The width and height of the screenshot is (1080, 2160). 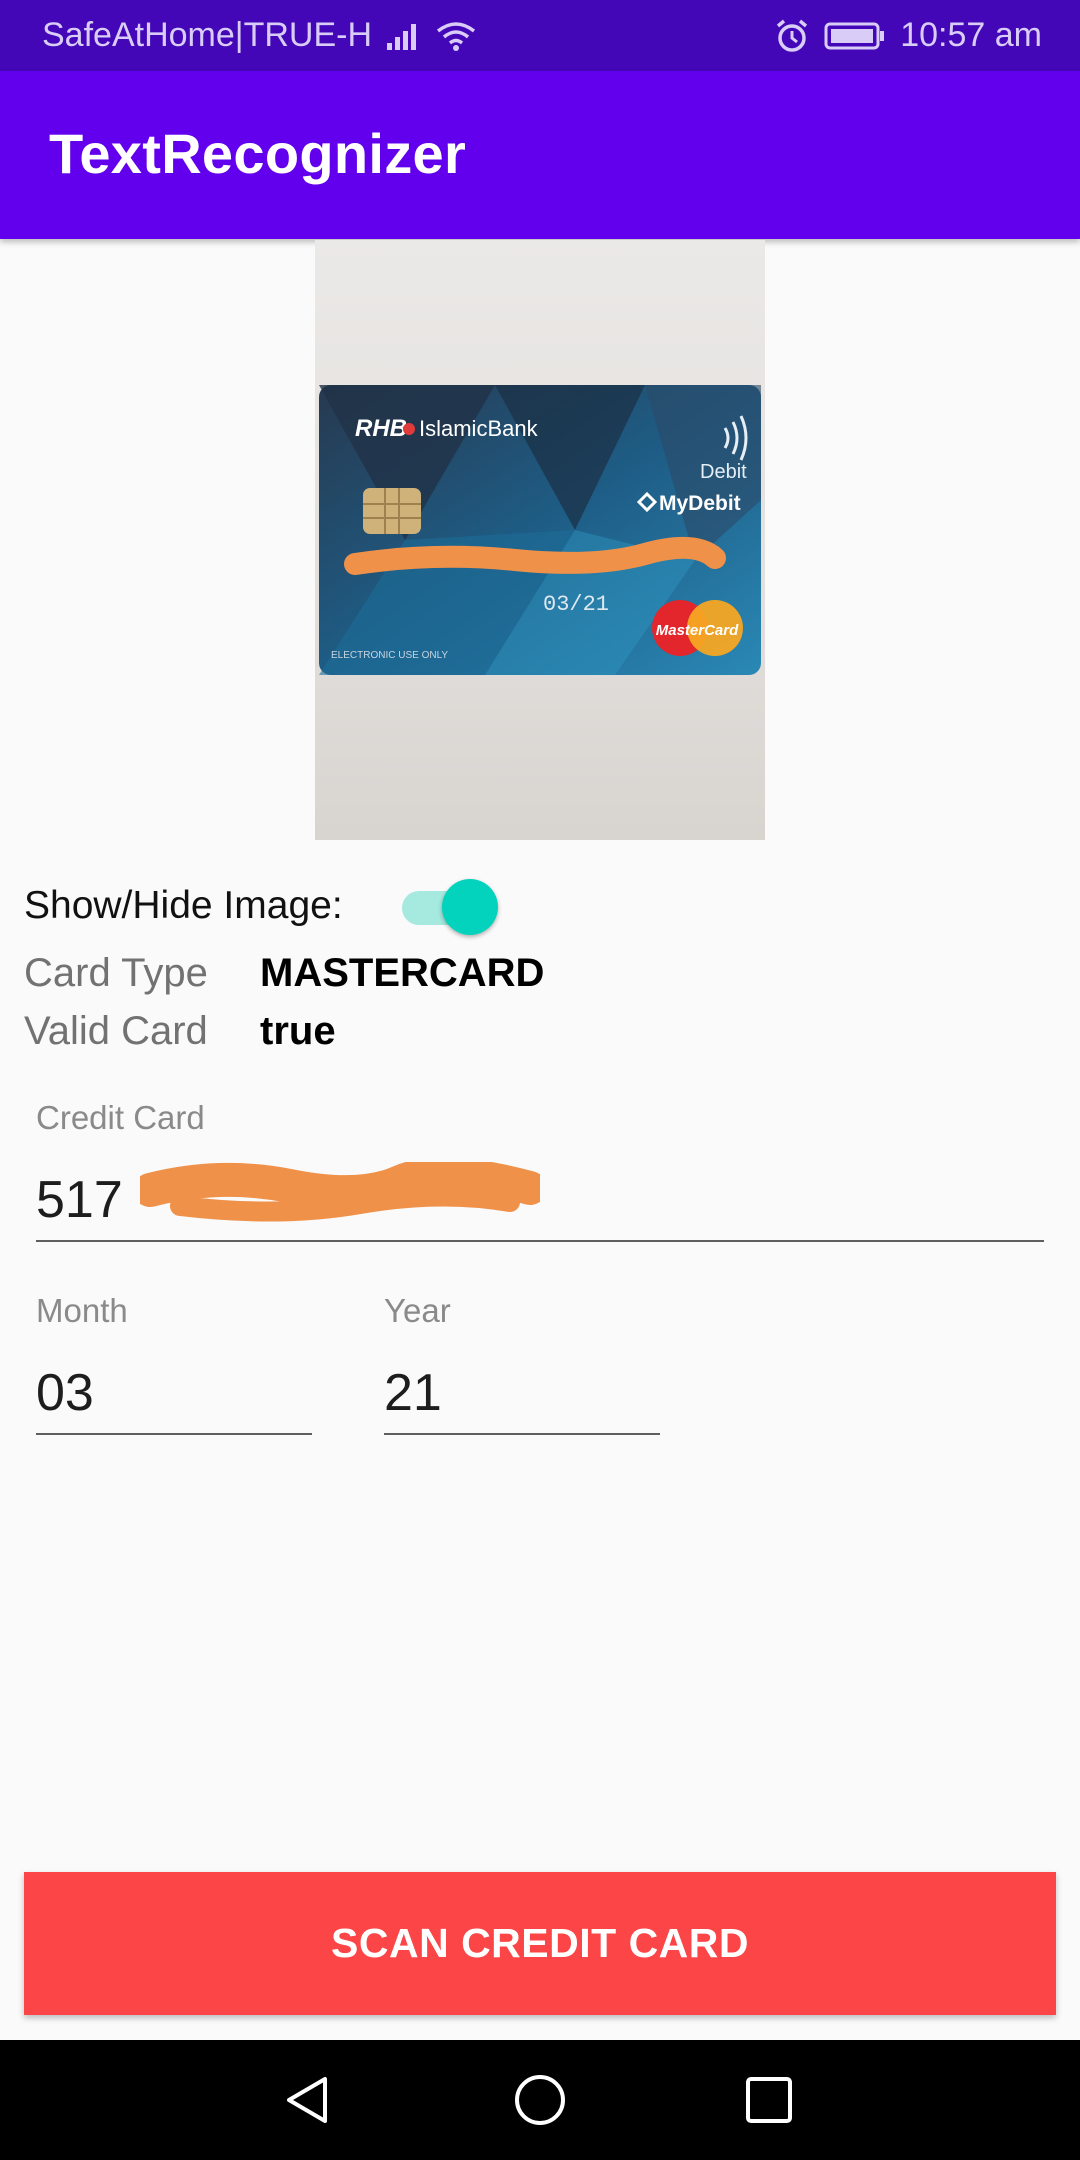 I want to click on carrier-name: SafeAtHome|TRUE-H, so click(x=207, y=35).